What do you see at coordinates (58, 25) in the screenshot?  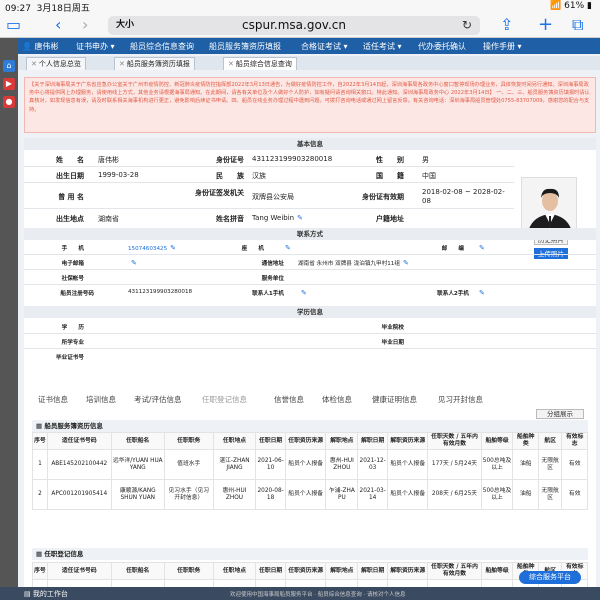 I see `back-icon: ‹` at bounding box center [58, 25].